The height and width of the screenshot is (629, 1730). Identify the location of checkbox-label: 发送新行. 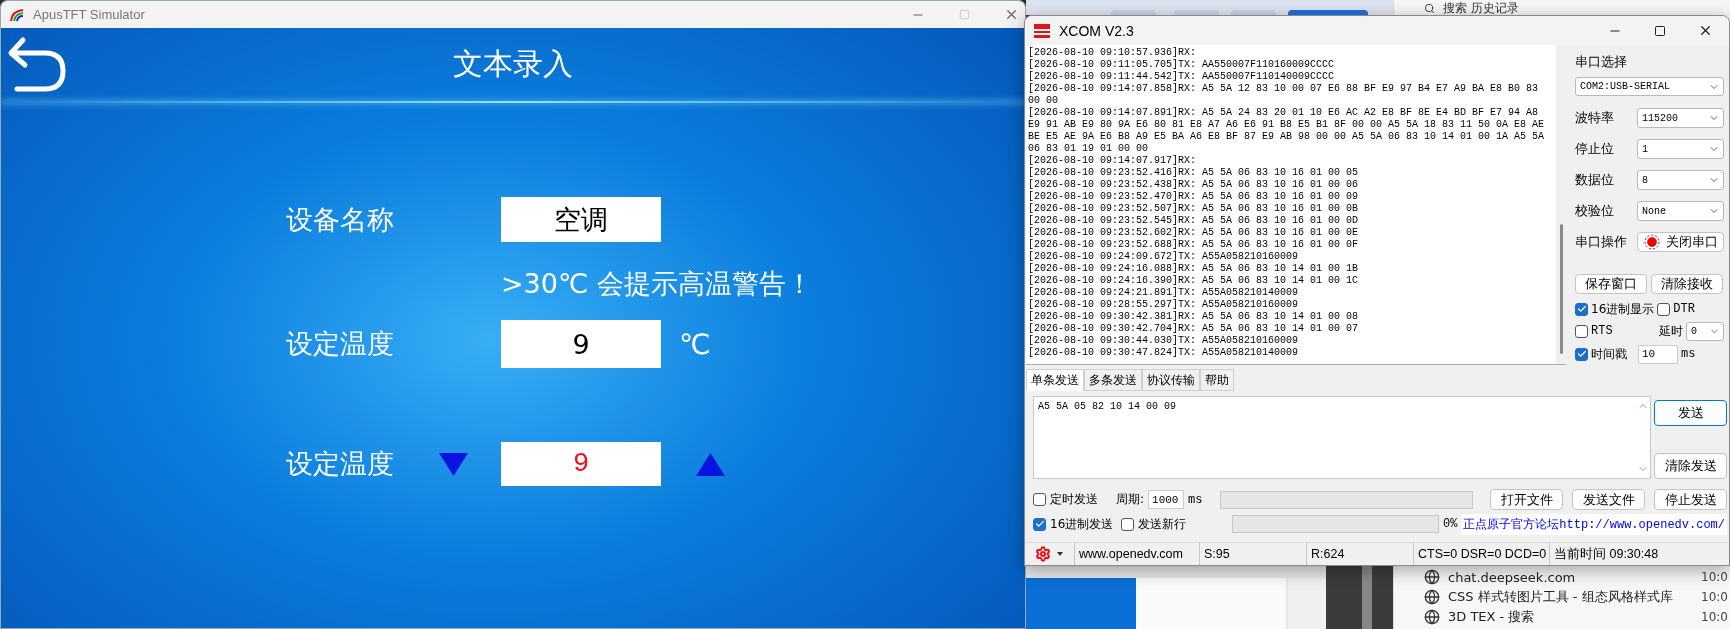
(1162, 524).